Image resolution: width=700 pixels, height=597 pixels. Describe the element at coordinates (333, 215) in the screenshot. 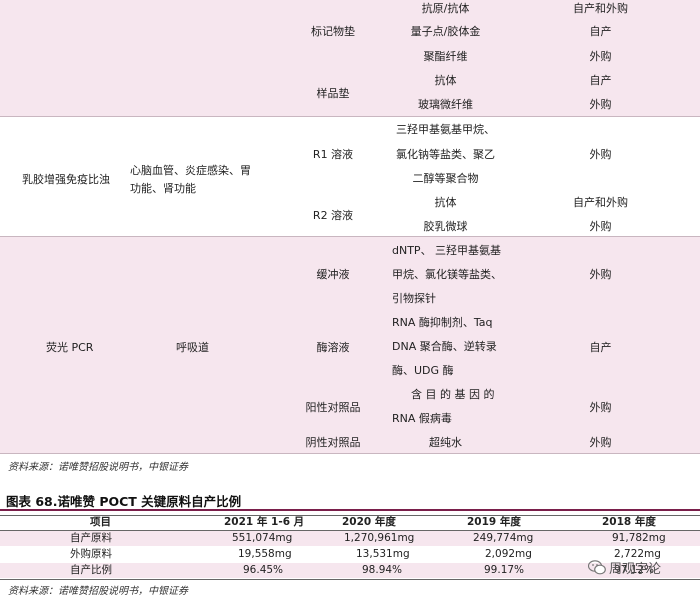

I see `component-r2: R2 溶液` at that location.